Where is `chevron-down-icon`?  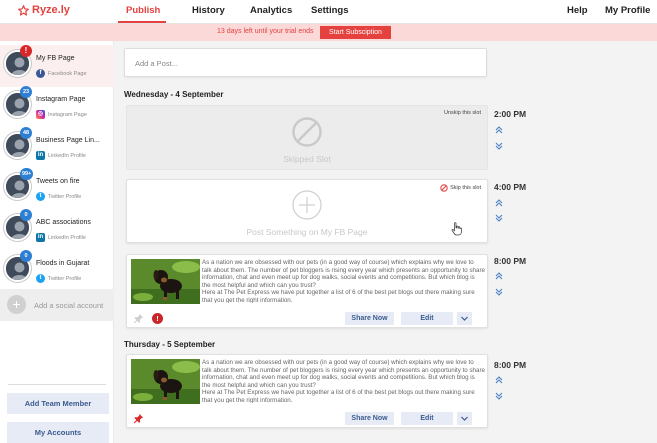 chevron-down-icon is located at coordinates (464, 418).